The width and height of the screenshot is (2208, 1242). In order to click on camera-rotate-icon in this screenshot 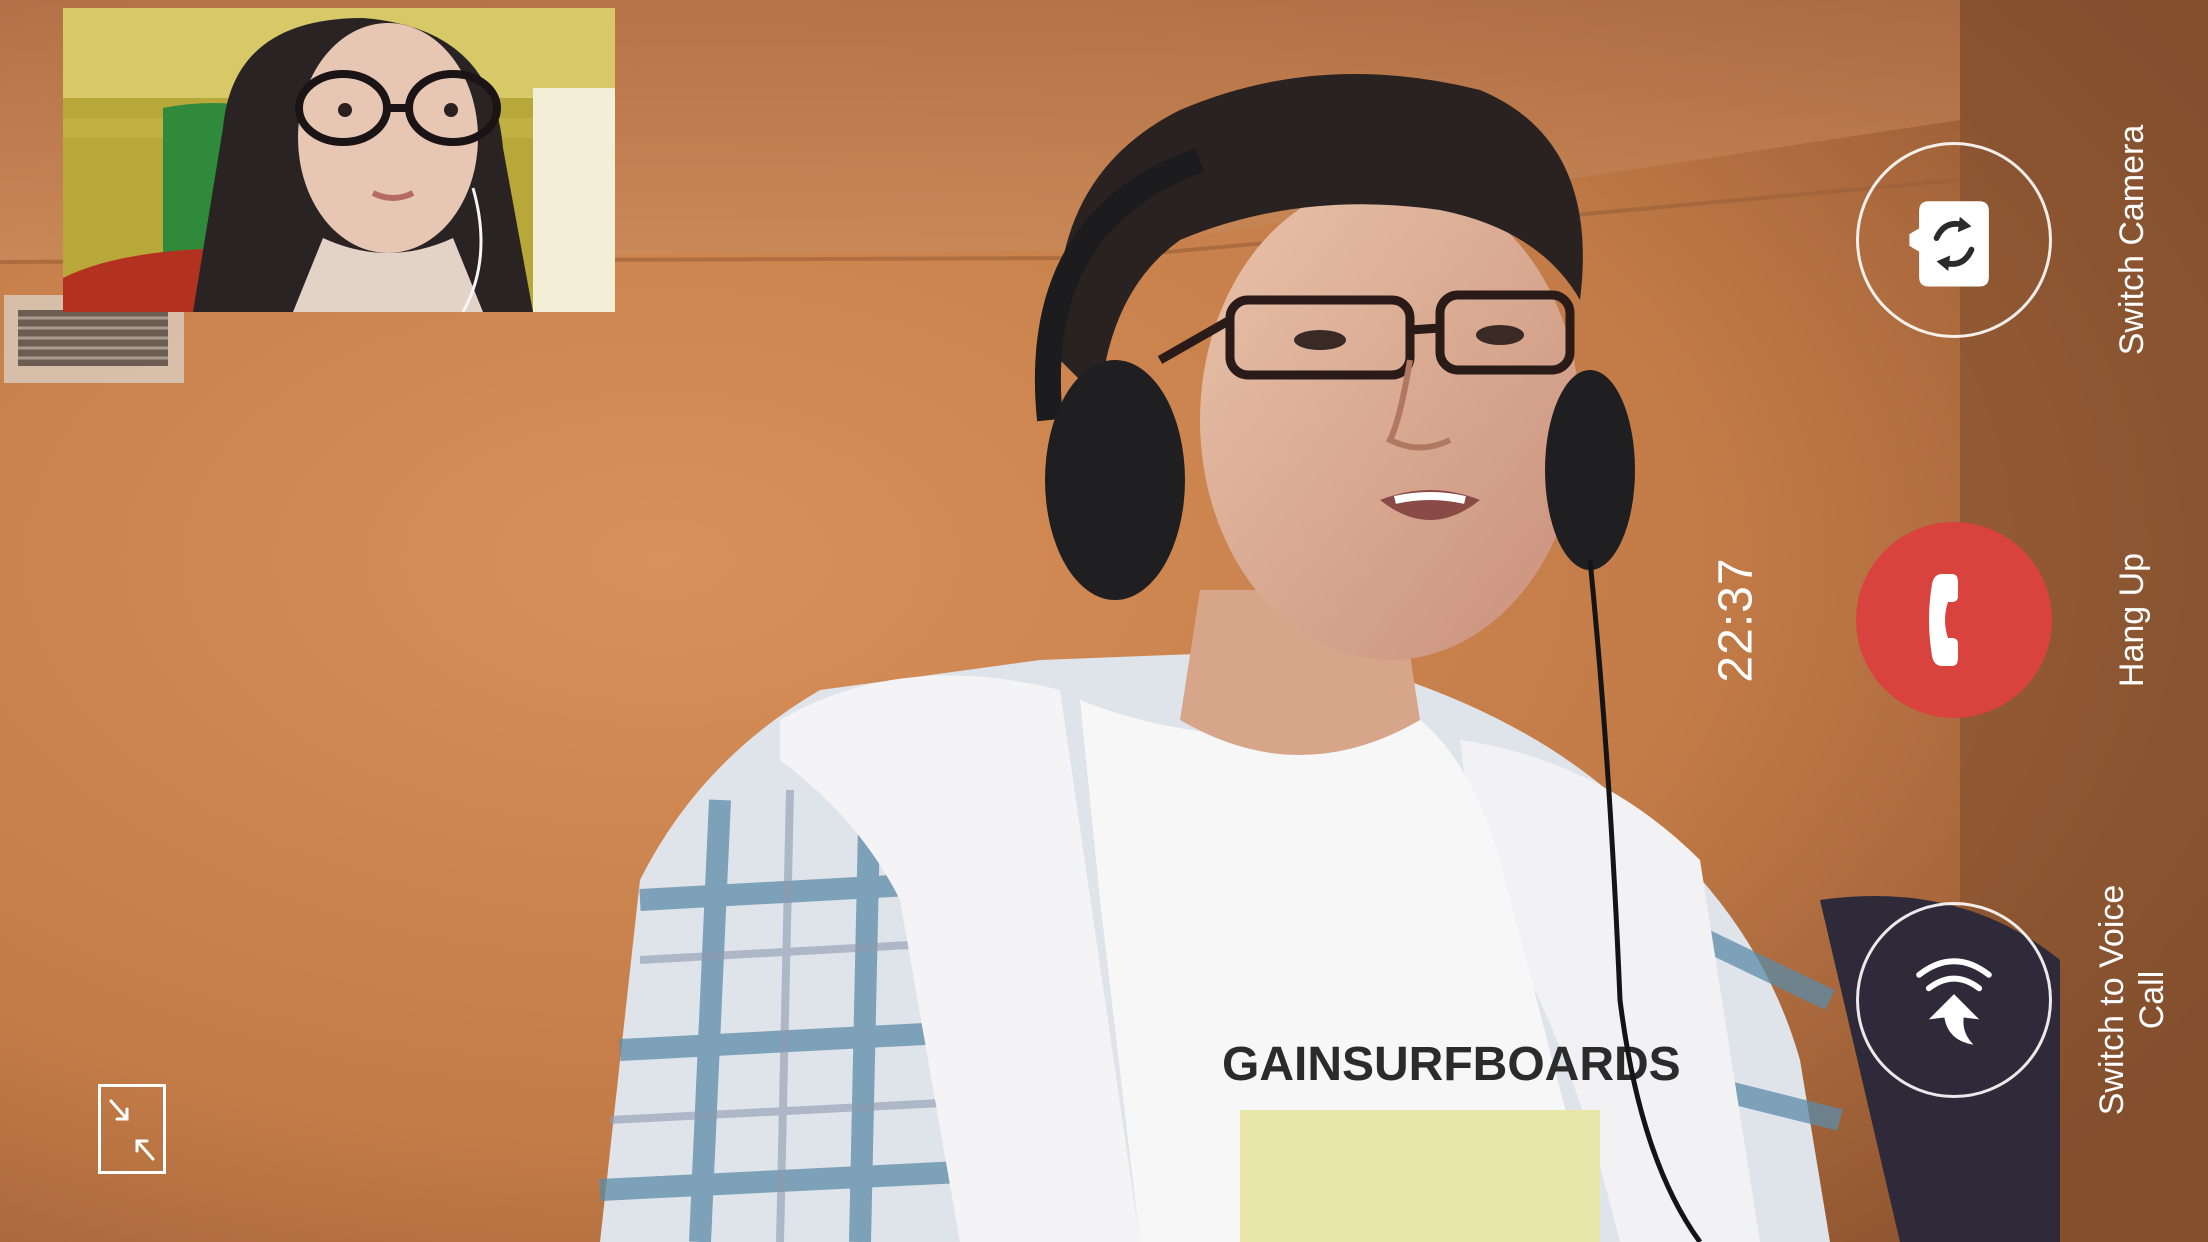, I will do `click(1949, 244)`.